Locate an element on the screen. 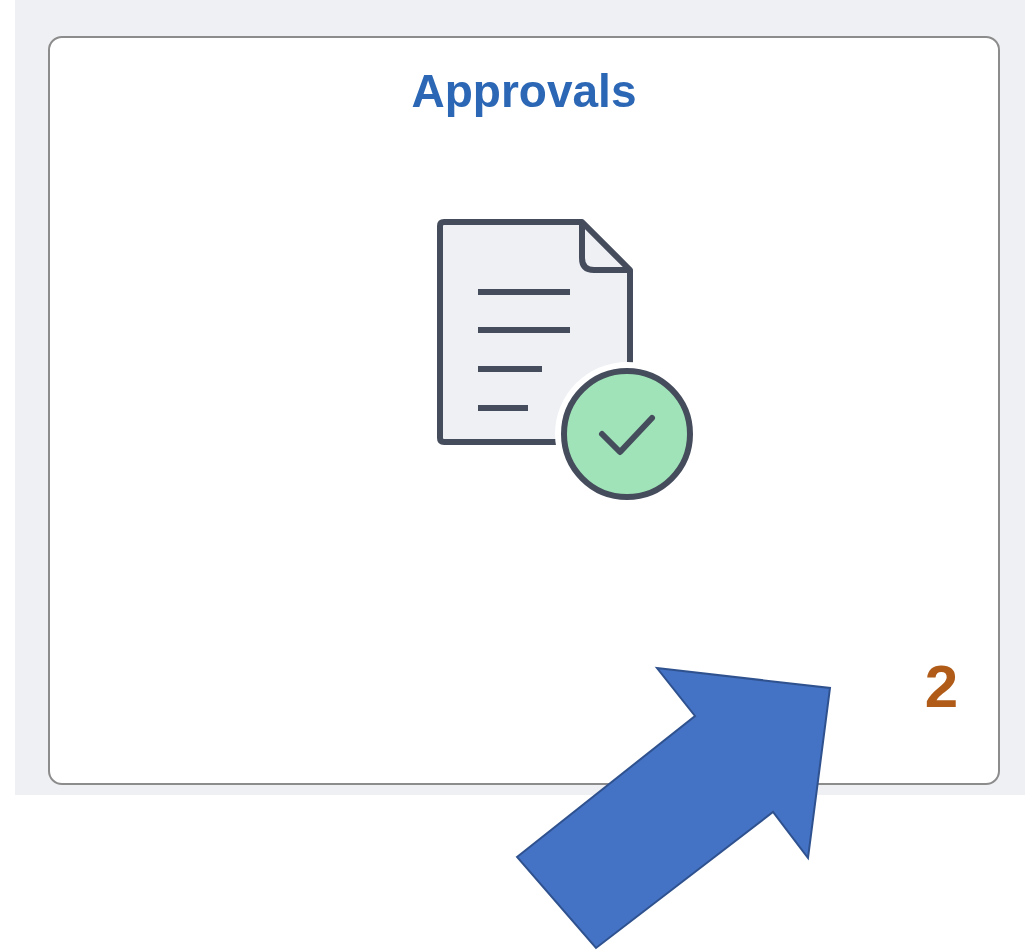 The width and height of the screenshot is (1025, 951). tile-title: Approvals is located at coordinates (524, 91).